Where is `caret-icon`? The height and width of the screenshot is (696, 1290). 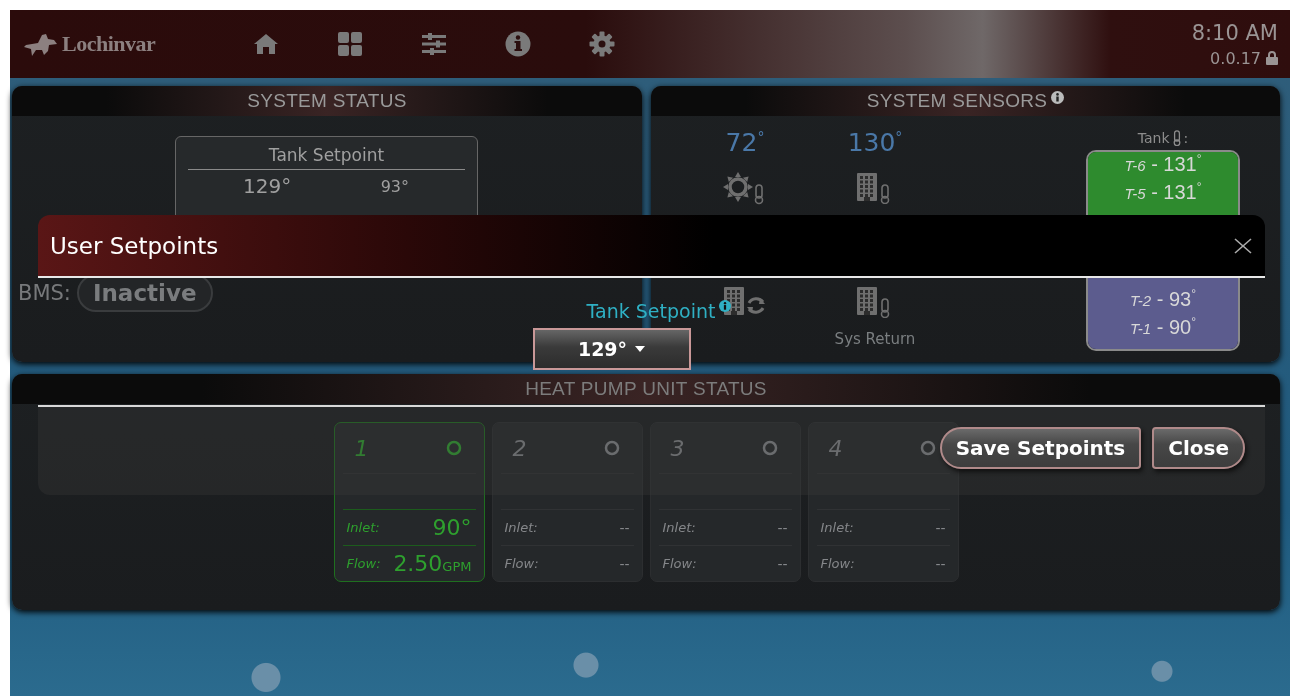 caret-icon is located at coordinates (640, 349).